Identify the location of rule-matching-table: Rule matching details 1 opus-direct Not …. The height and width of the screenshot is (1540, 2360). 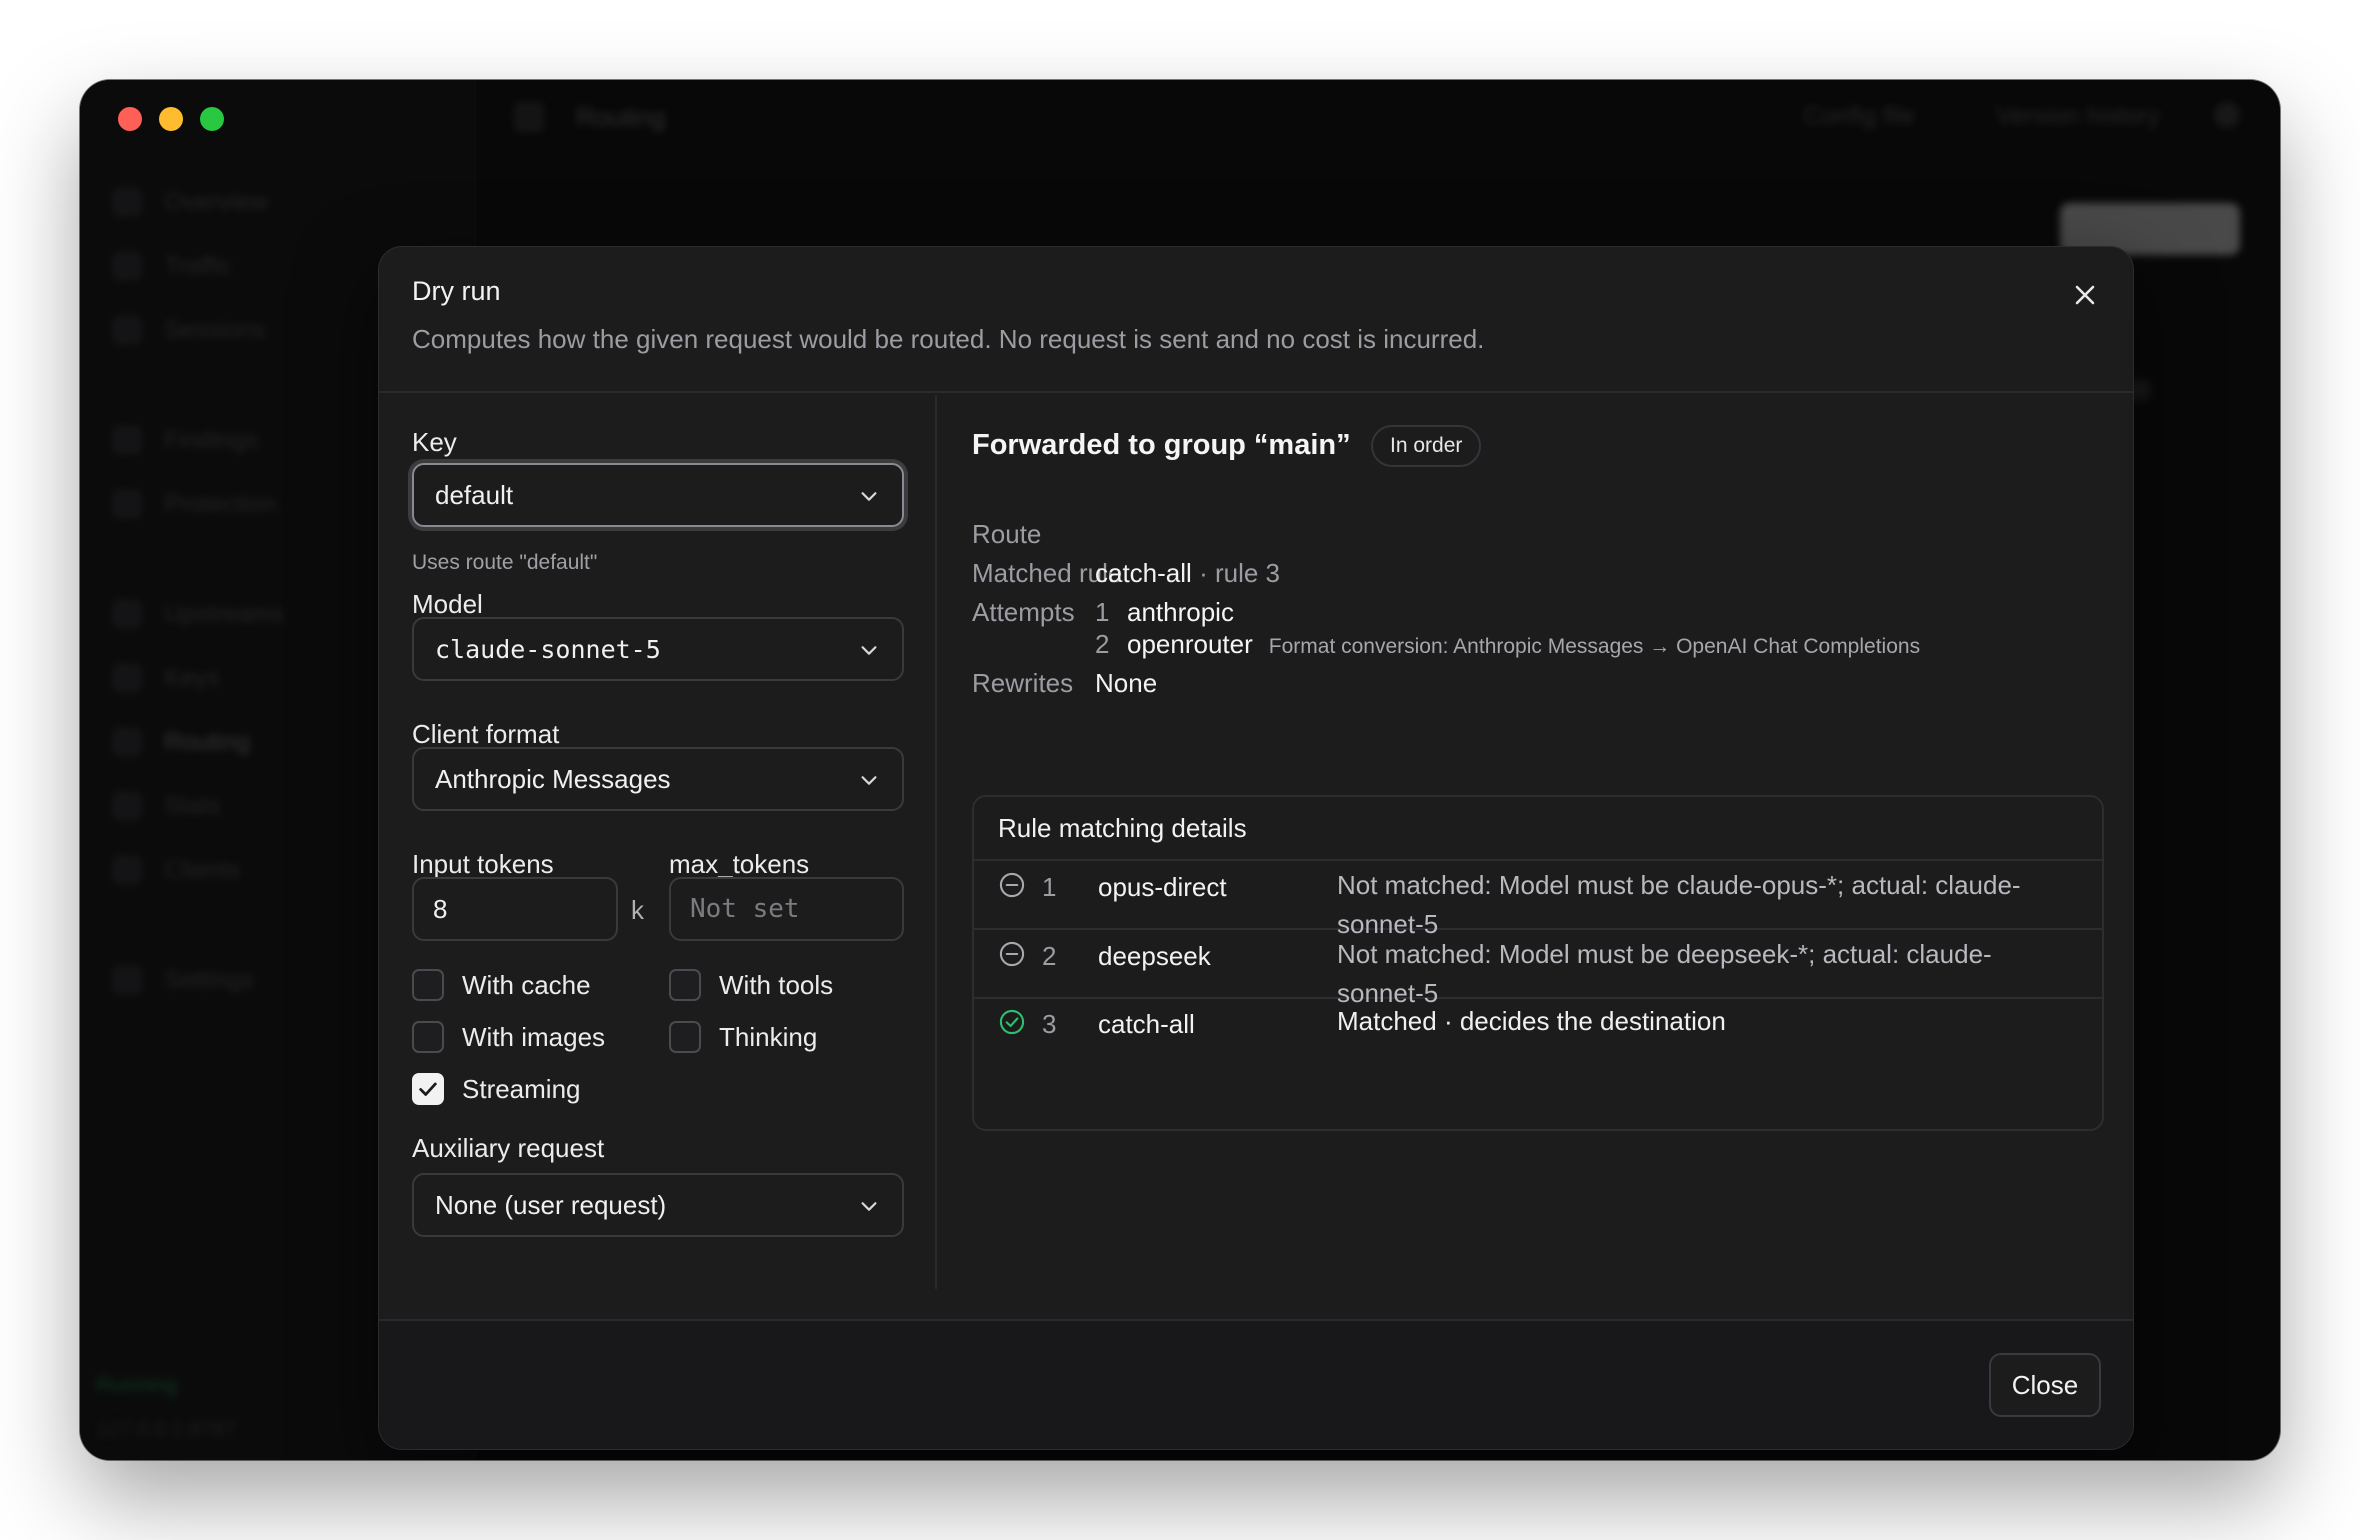
(1538, 963).